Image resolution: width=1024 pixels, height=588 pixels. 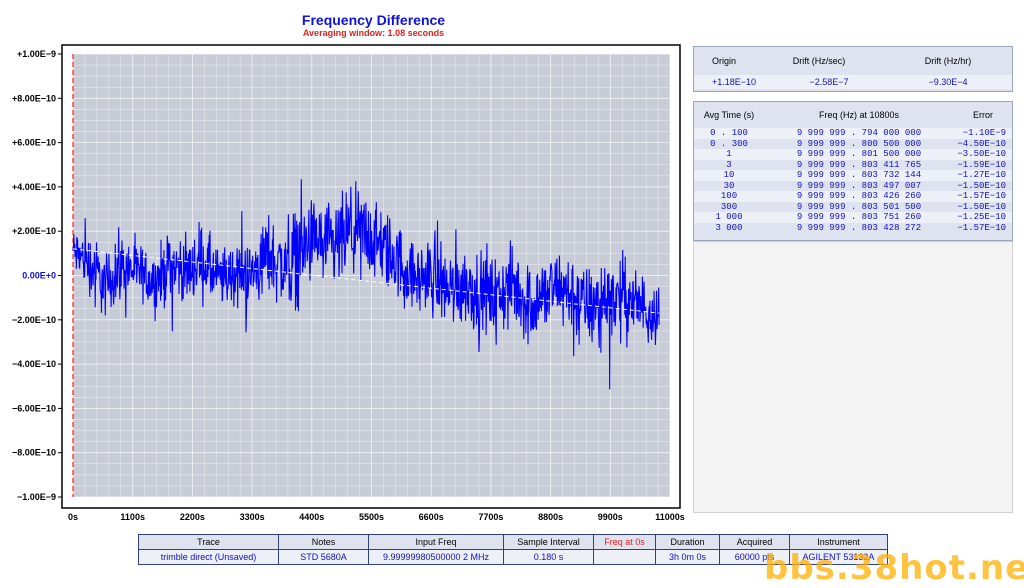 I want to click on trace-col-header: Sample Interval, so click(x=549, y=542).